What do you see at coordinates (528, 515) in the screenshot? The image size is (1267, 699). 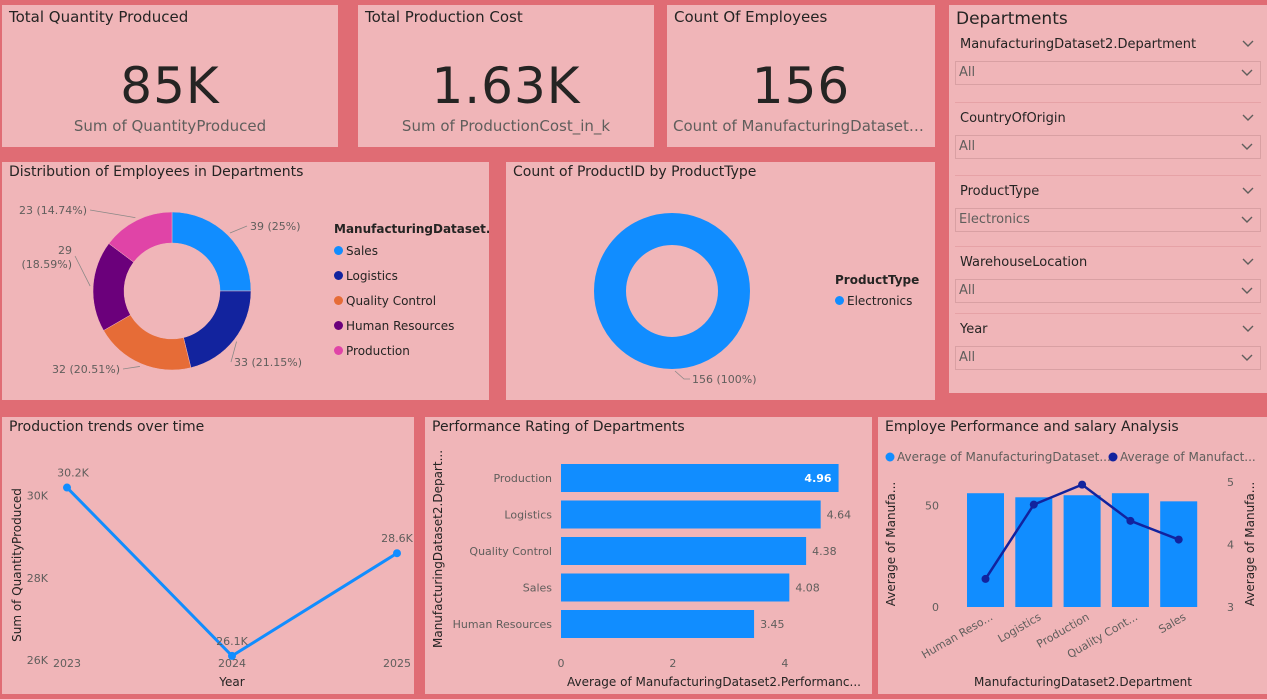 I see `category-label: Logistics` at bounding box center [528, 515].